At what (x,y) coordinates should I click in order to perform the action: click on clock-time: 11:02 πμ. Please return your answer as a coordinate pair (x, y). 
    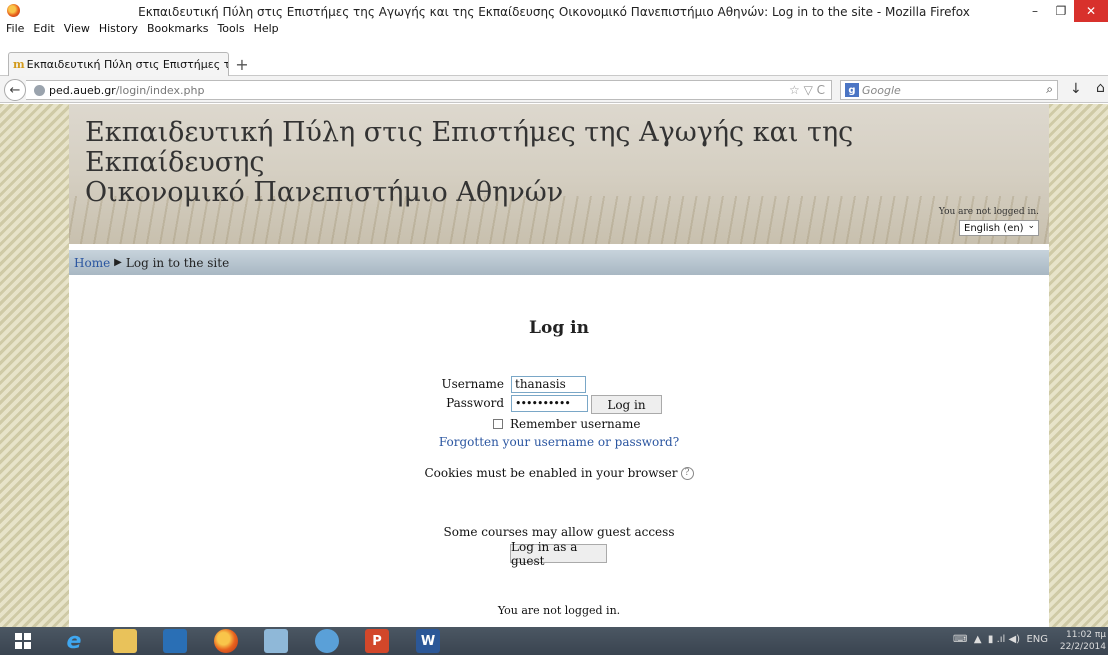
    Looking at the image, I should click on (1086, 635).